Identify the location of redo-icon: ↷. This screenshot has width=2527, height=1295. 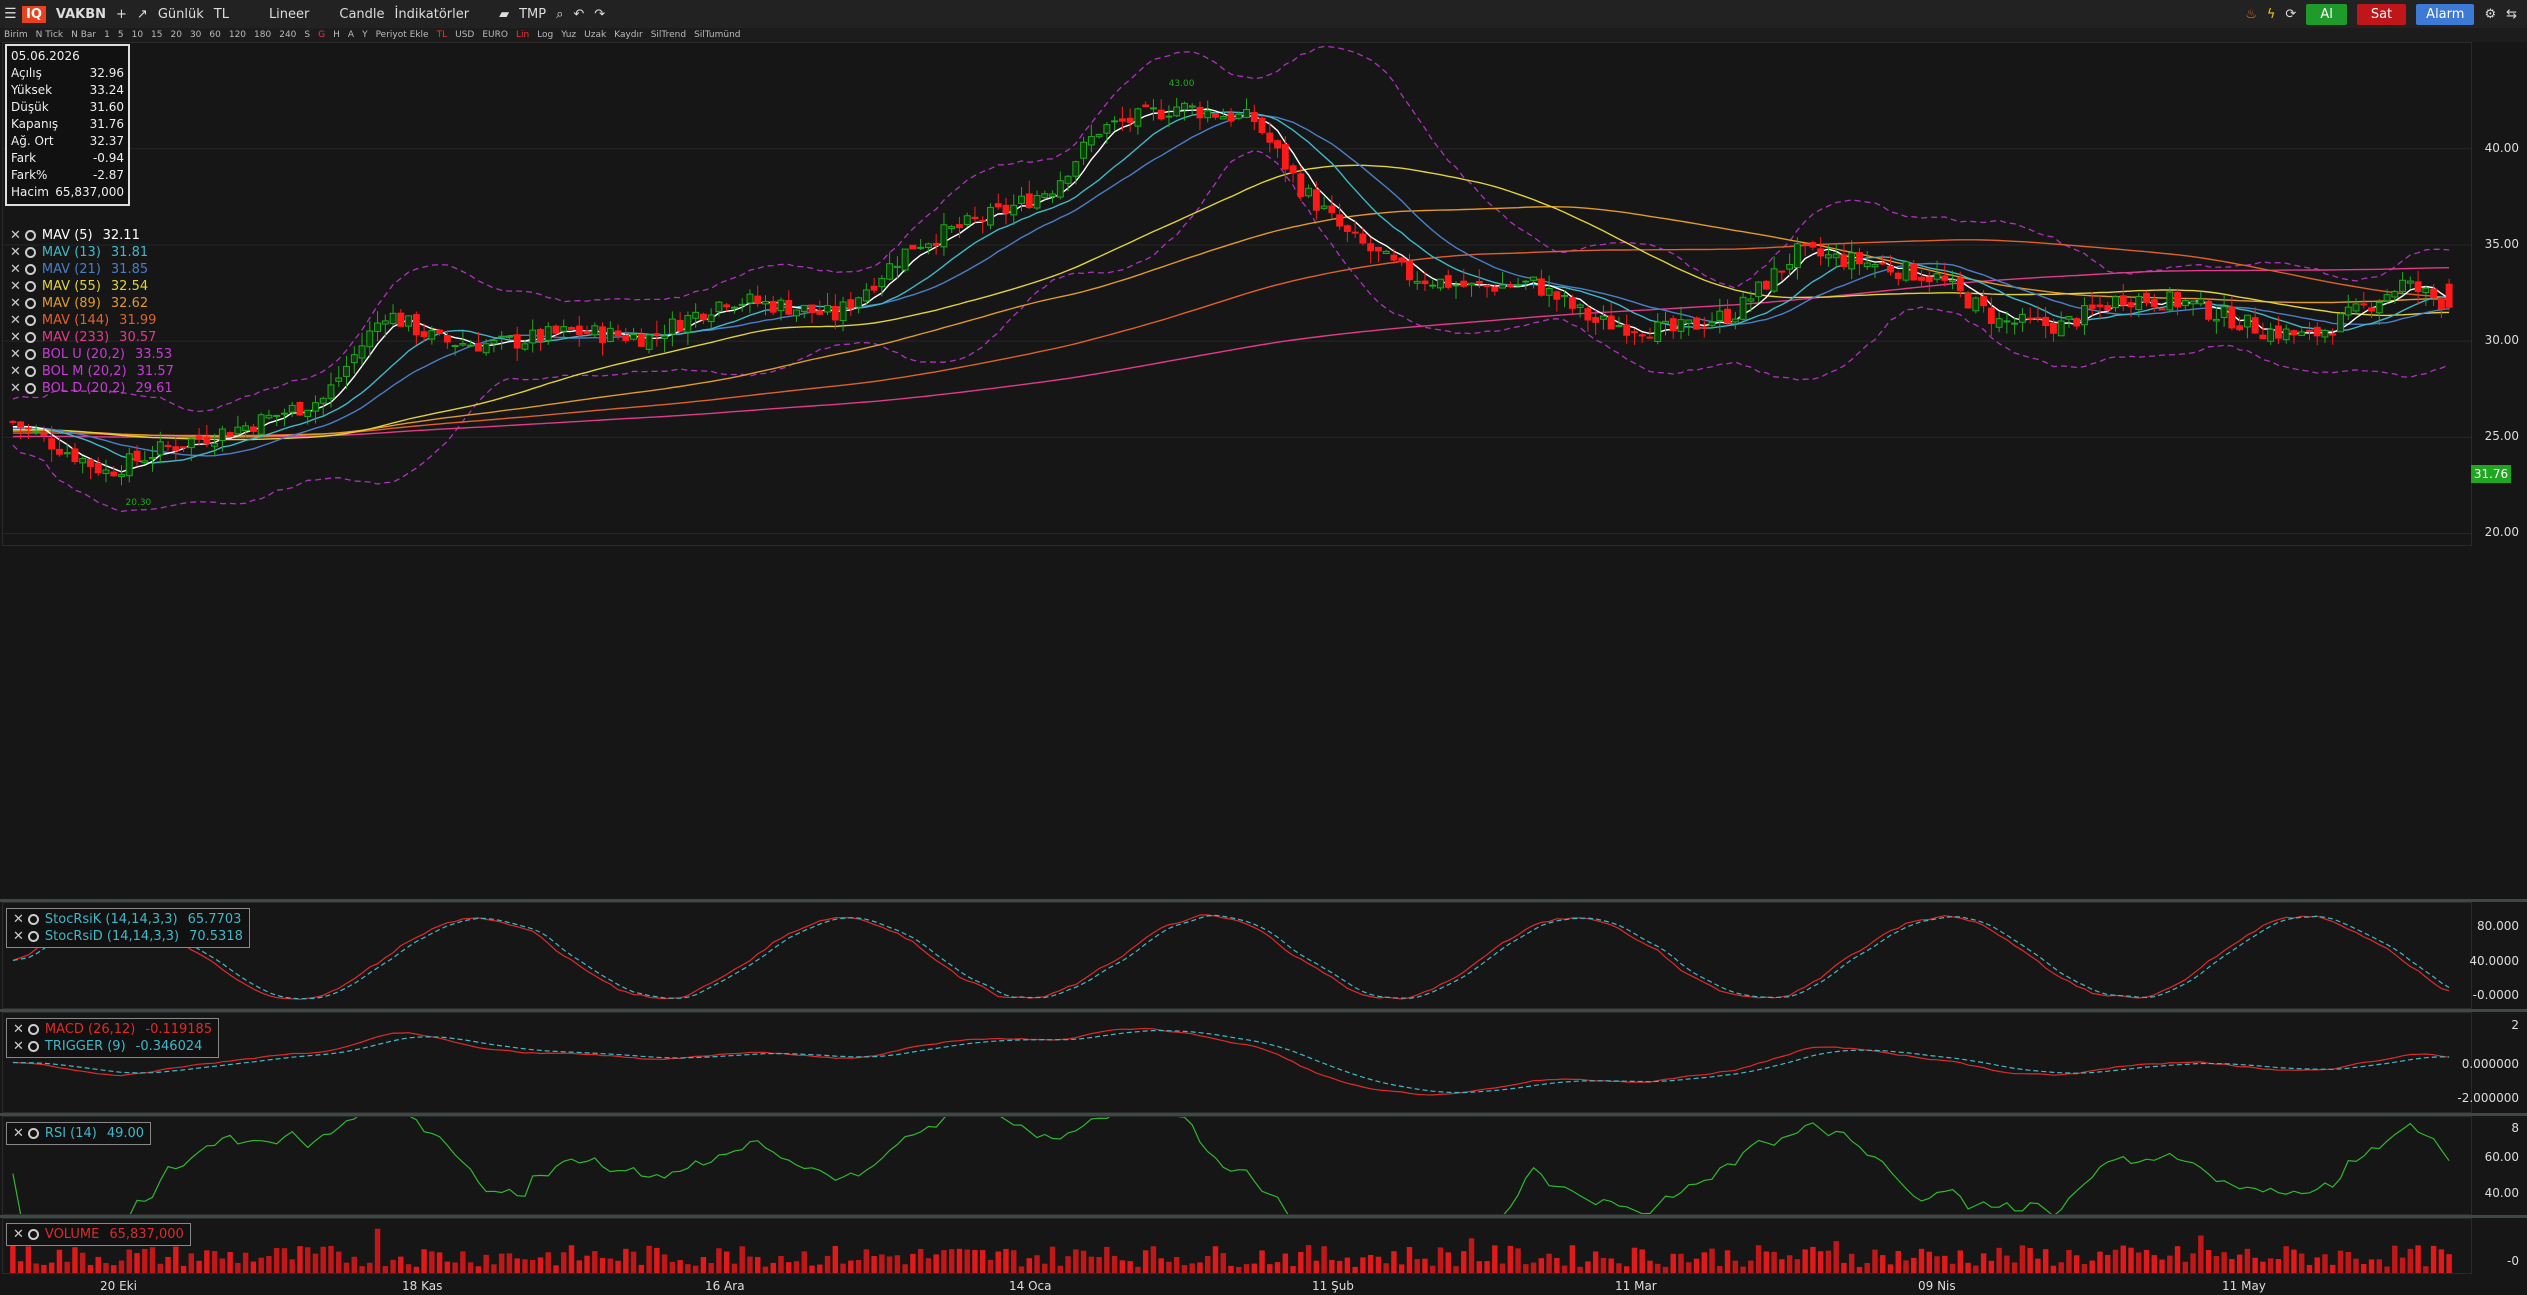
(599, 14).